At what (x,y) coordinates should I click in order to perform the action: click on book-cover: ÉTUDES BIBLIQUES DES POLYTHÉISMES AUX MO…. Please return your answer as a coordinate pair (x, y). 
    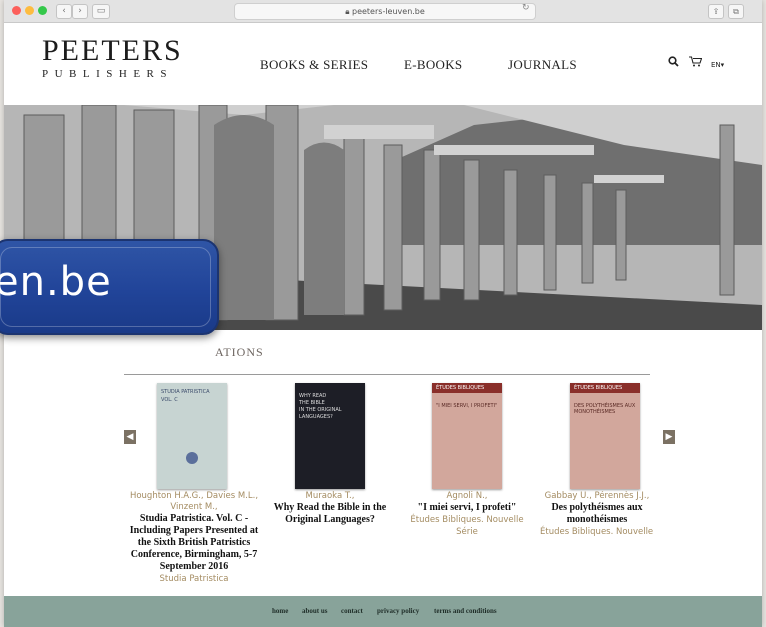
    Looking at the image, I should click on (605, 436).